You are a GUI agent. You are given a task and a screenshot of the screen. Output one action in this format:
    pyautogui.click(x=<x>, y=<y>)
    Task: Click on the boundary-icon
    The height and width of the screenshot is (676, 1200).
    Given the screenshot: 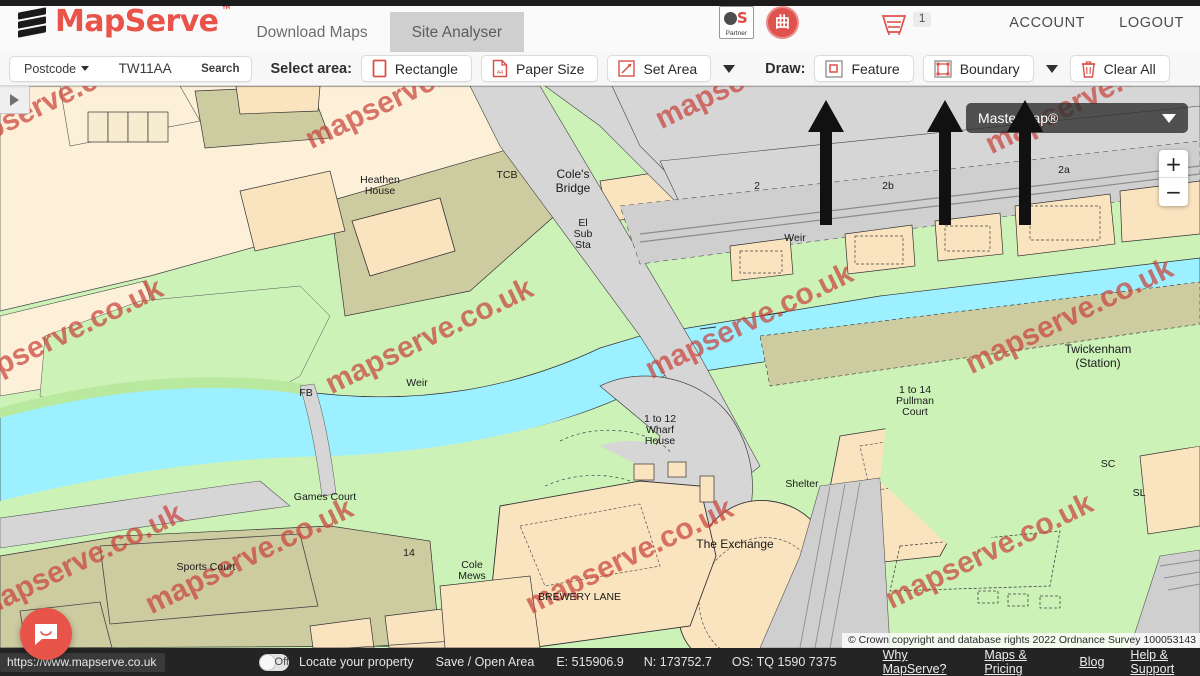 What is the action you would take?
    pyautogui.click(x=943, y=68)
    